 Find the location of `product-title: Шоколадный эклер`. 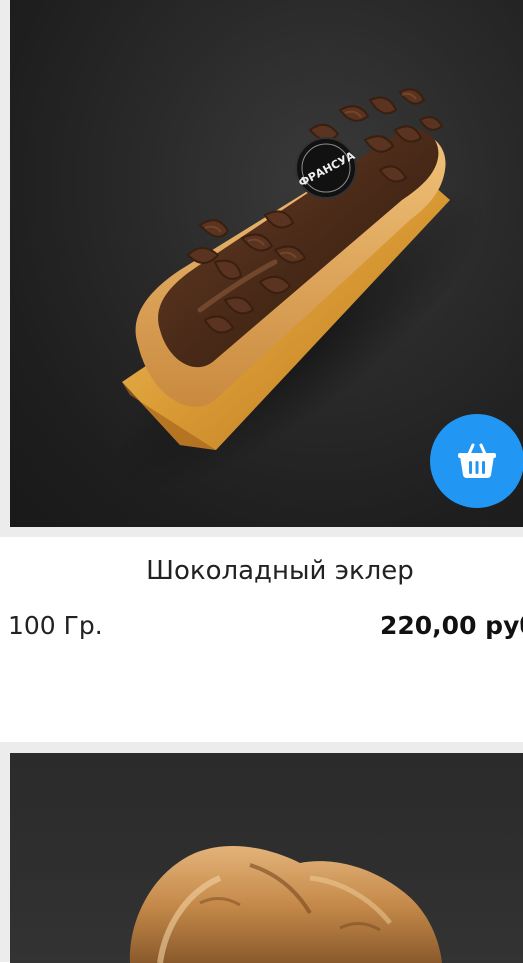

product-title: Шоколадный эклер is located at coordinates (261, 571).